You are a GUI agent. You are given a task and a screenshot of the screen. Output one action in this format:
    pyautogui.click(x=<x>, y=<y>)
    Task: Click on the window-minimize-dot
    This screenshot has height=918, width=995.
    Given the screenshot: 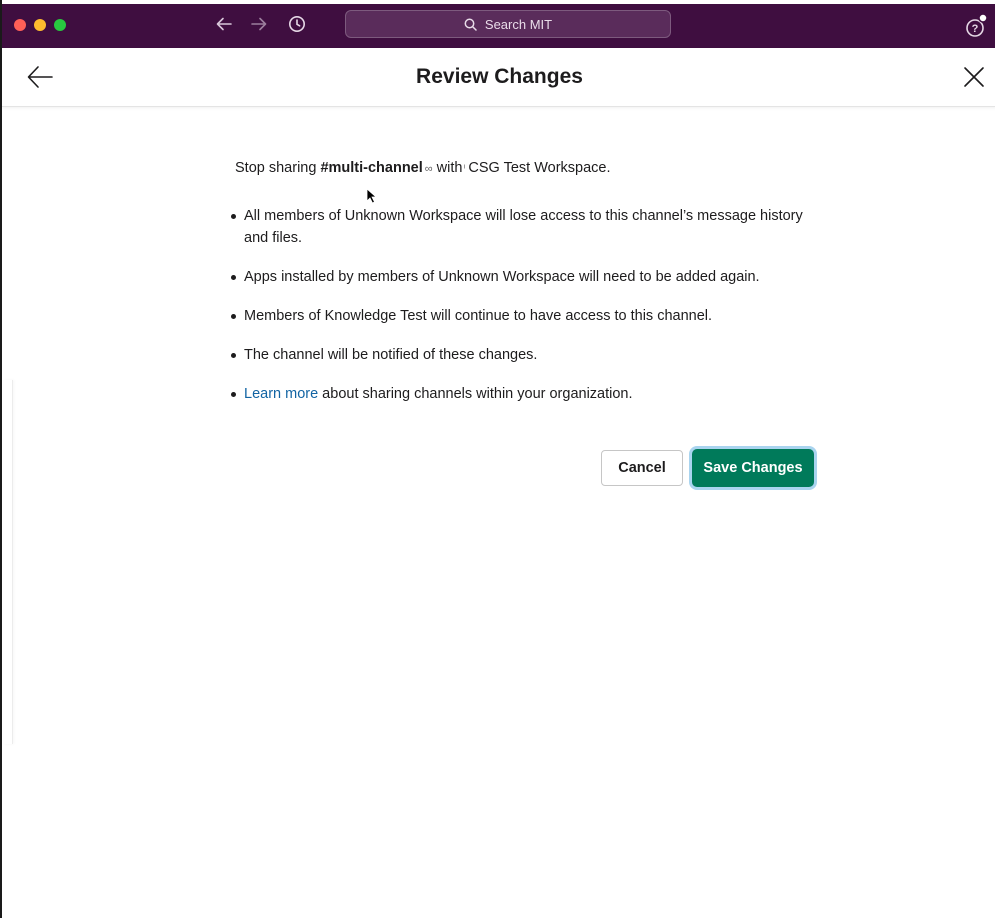 What is the action you would take?
    pyautogui.click(x=40, y=25)
    